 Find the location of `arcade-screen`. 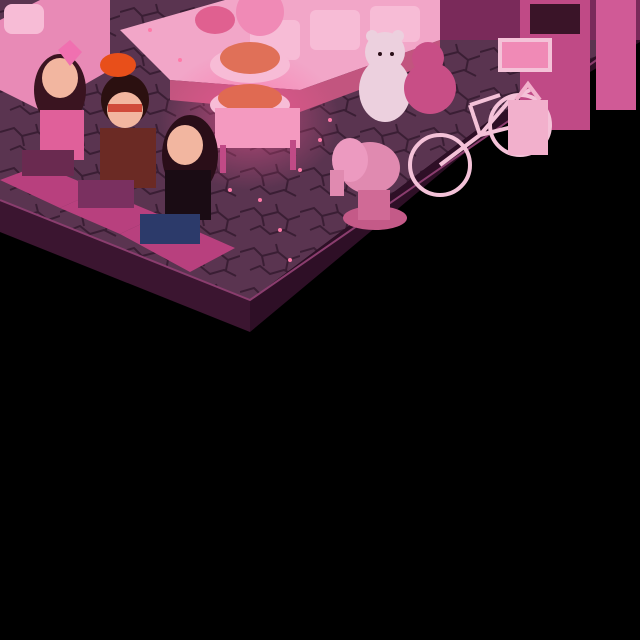

arcade-screen is located at coordinates (555, 19).